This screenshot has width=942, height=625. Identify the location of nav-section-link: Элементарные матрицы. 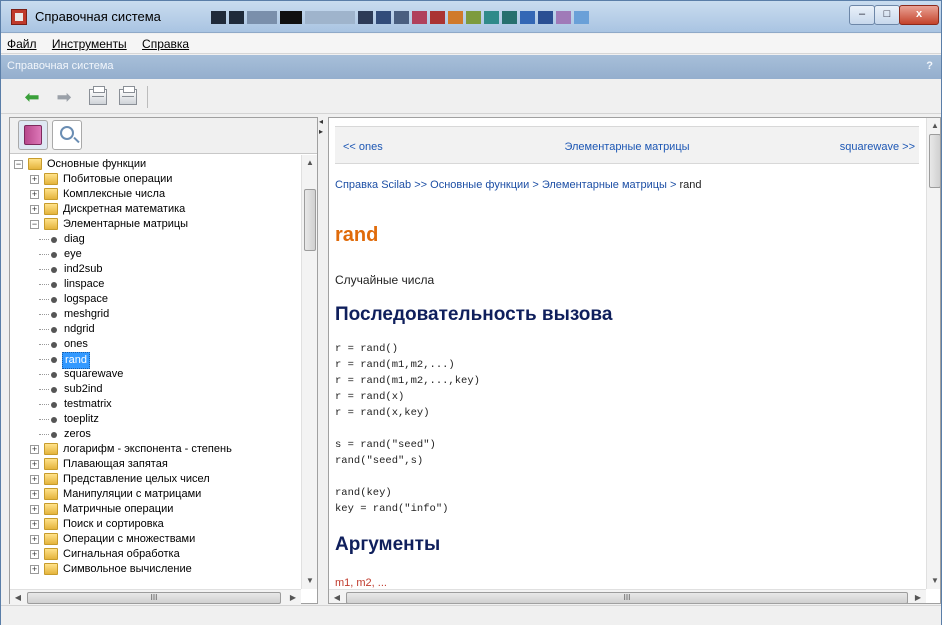
(627, 147).